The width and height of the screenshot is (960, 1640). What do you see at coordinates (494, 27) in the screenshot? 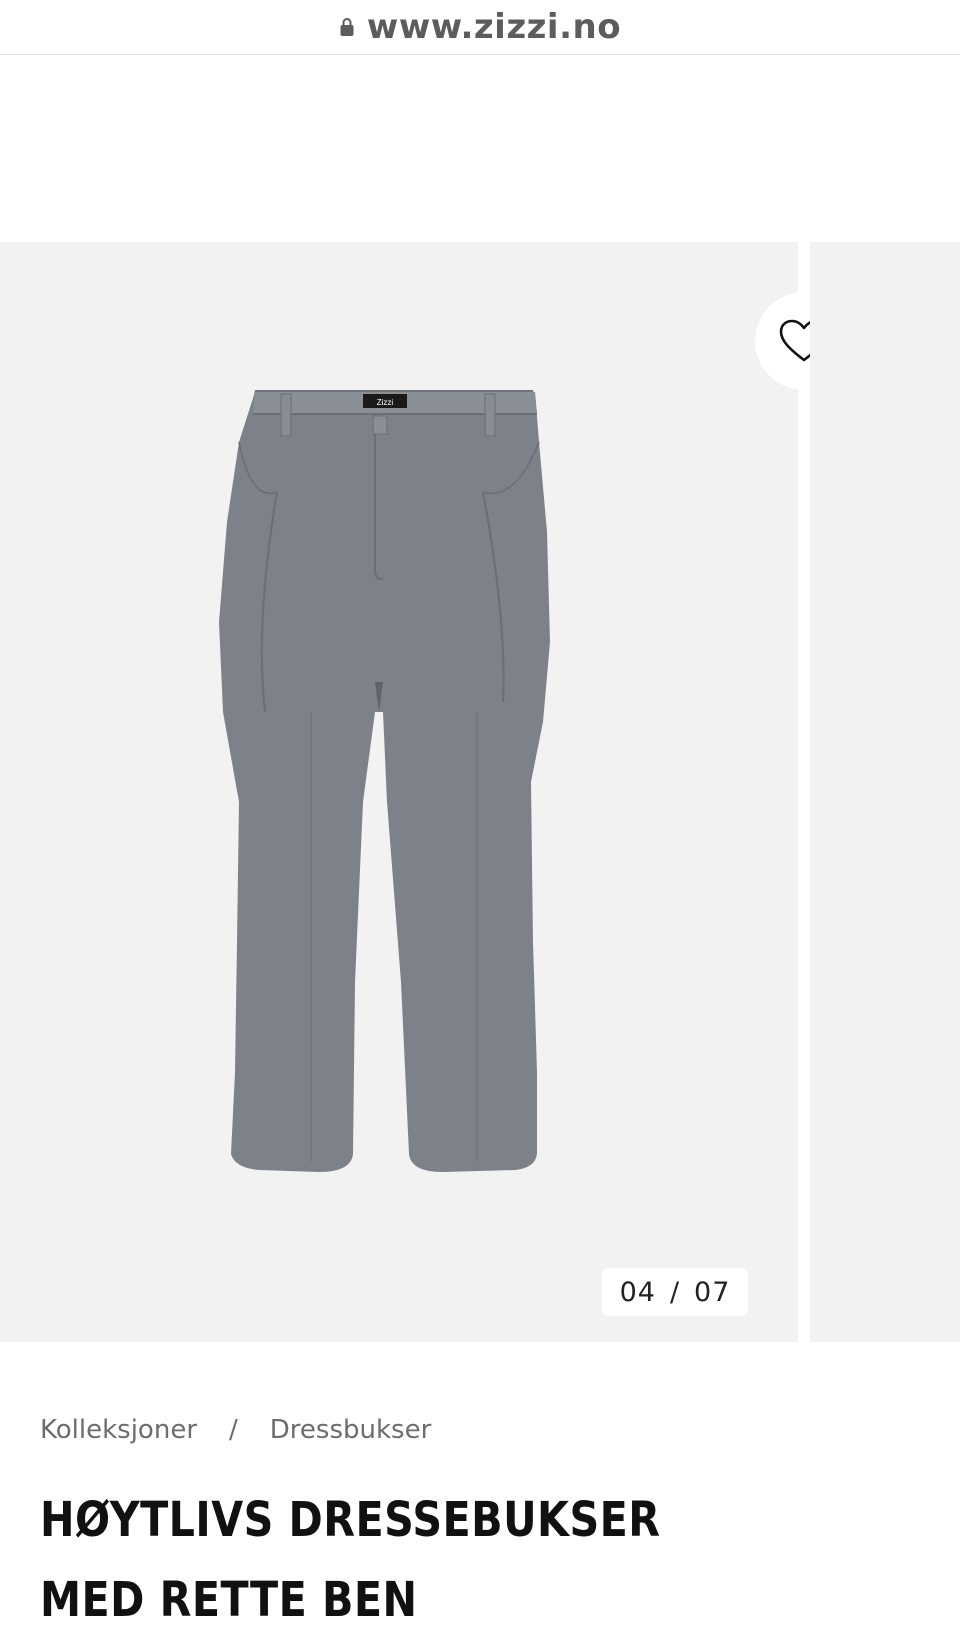
I see `url-text: www.zizzi.no` at bounding box center [494, 27].